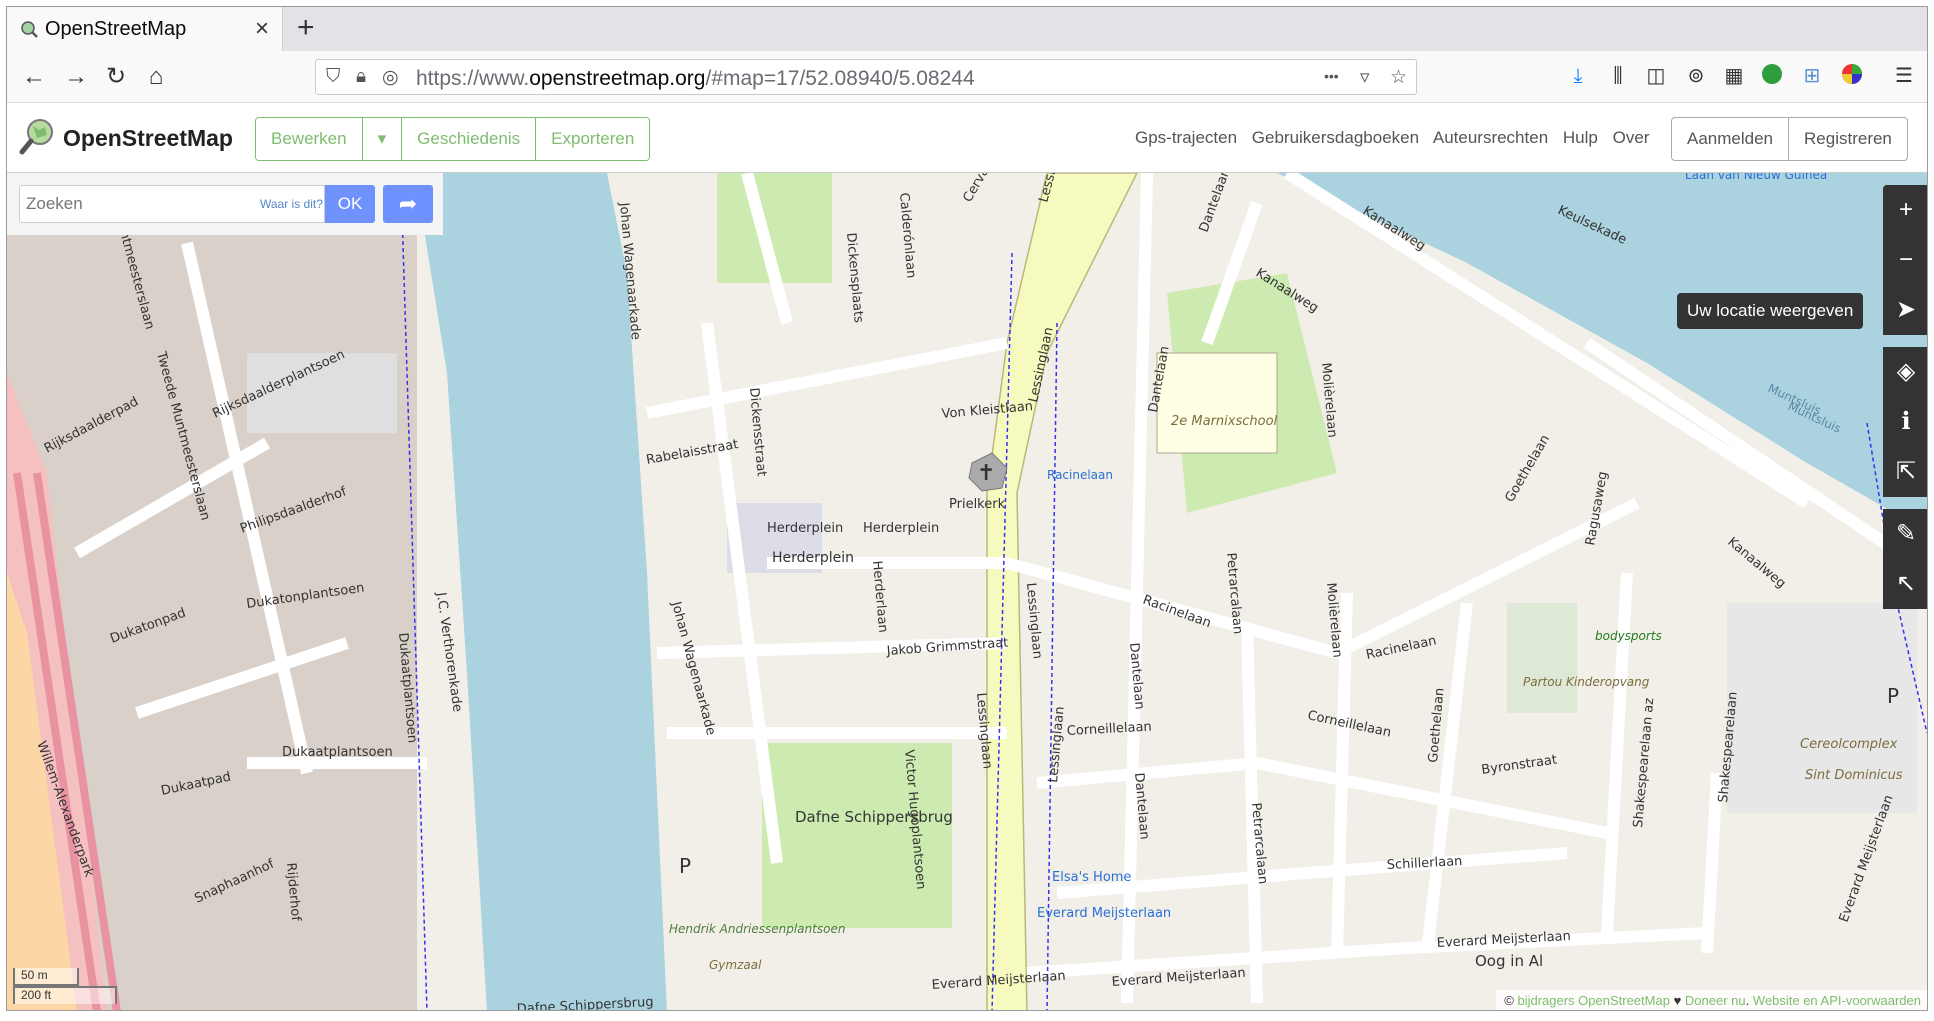  Describe the element at coordinates (1848, 139) in the screenshot. I see `register-button: Registreren` at that location.